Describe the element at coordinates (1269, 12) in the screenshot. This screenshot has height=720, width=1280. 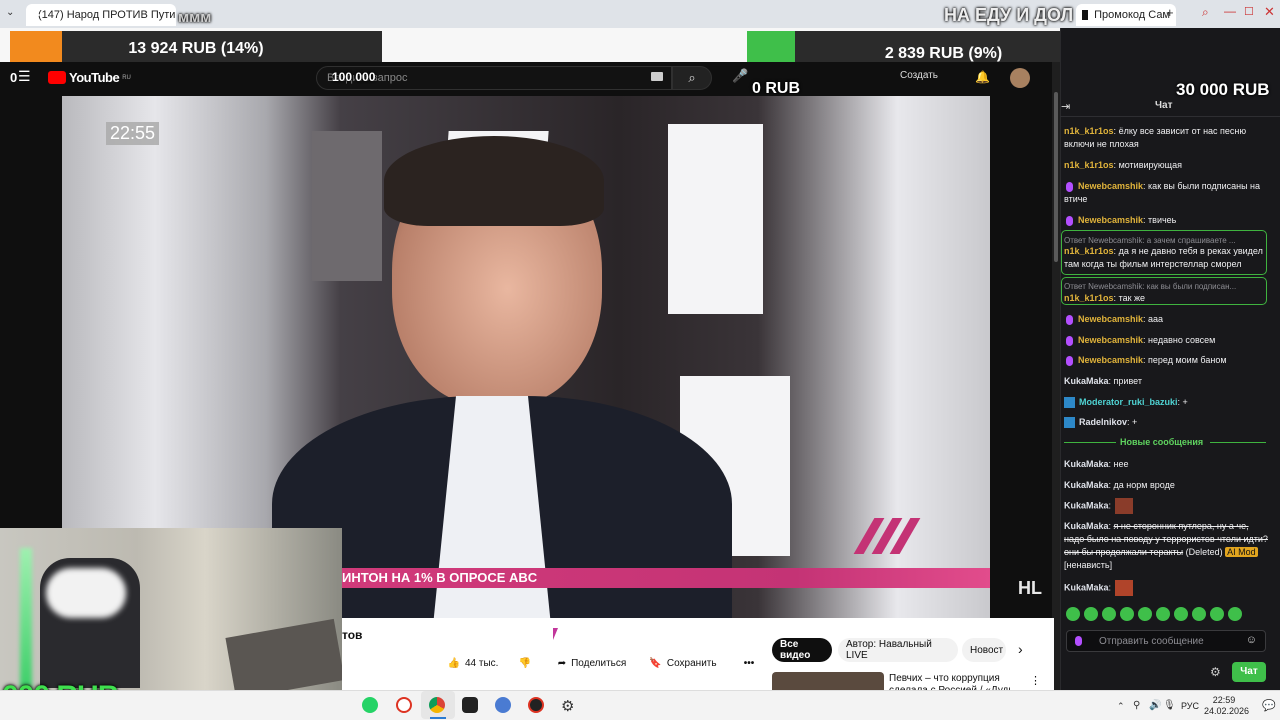
I see `close-window-icon: ✕` at that location.